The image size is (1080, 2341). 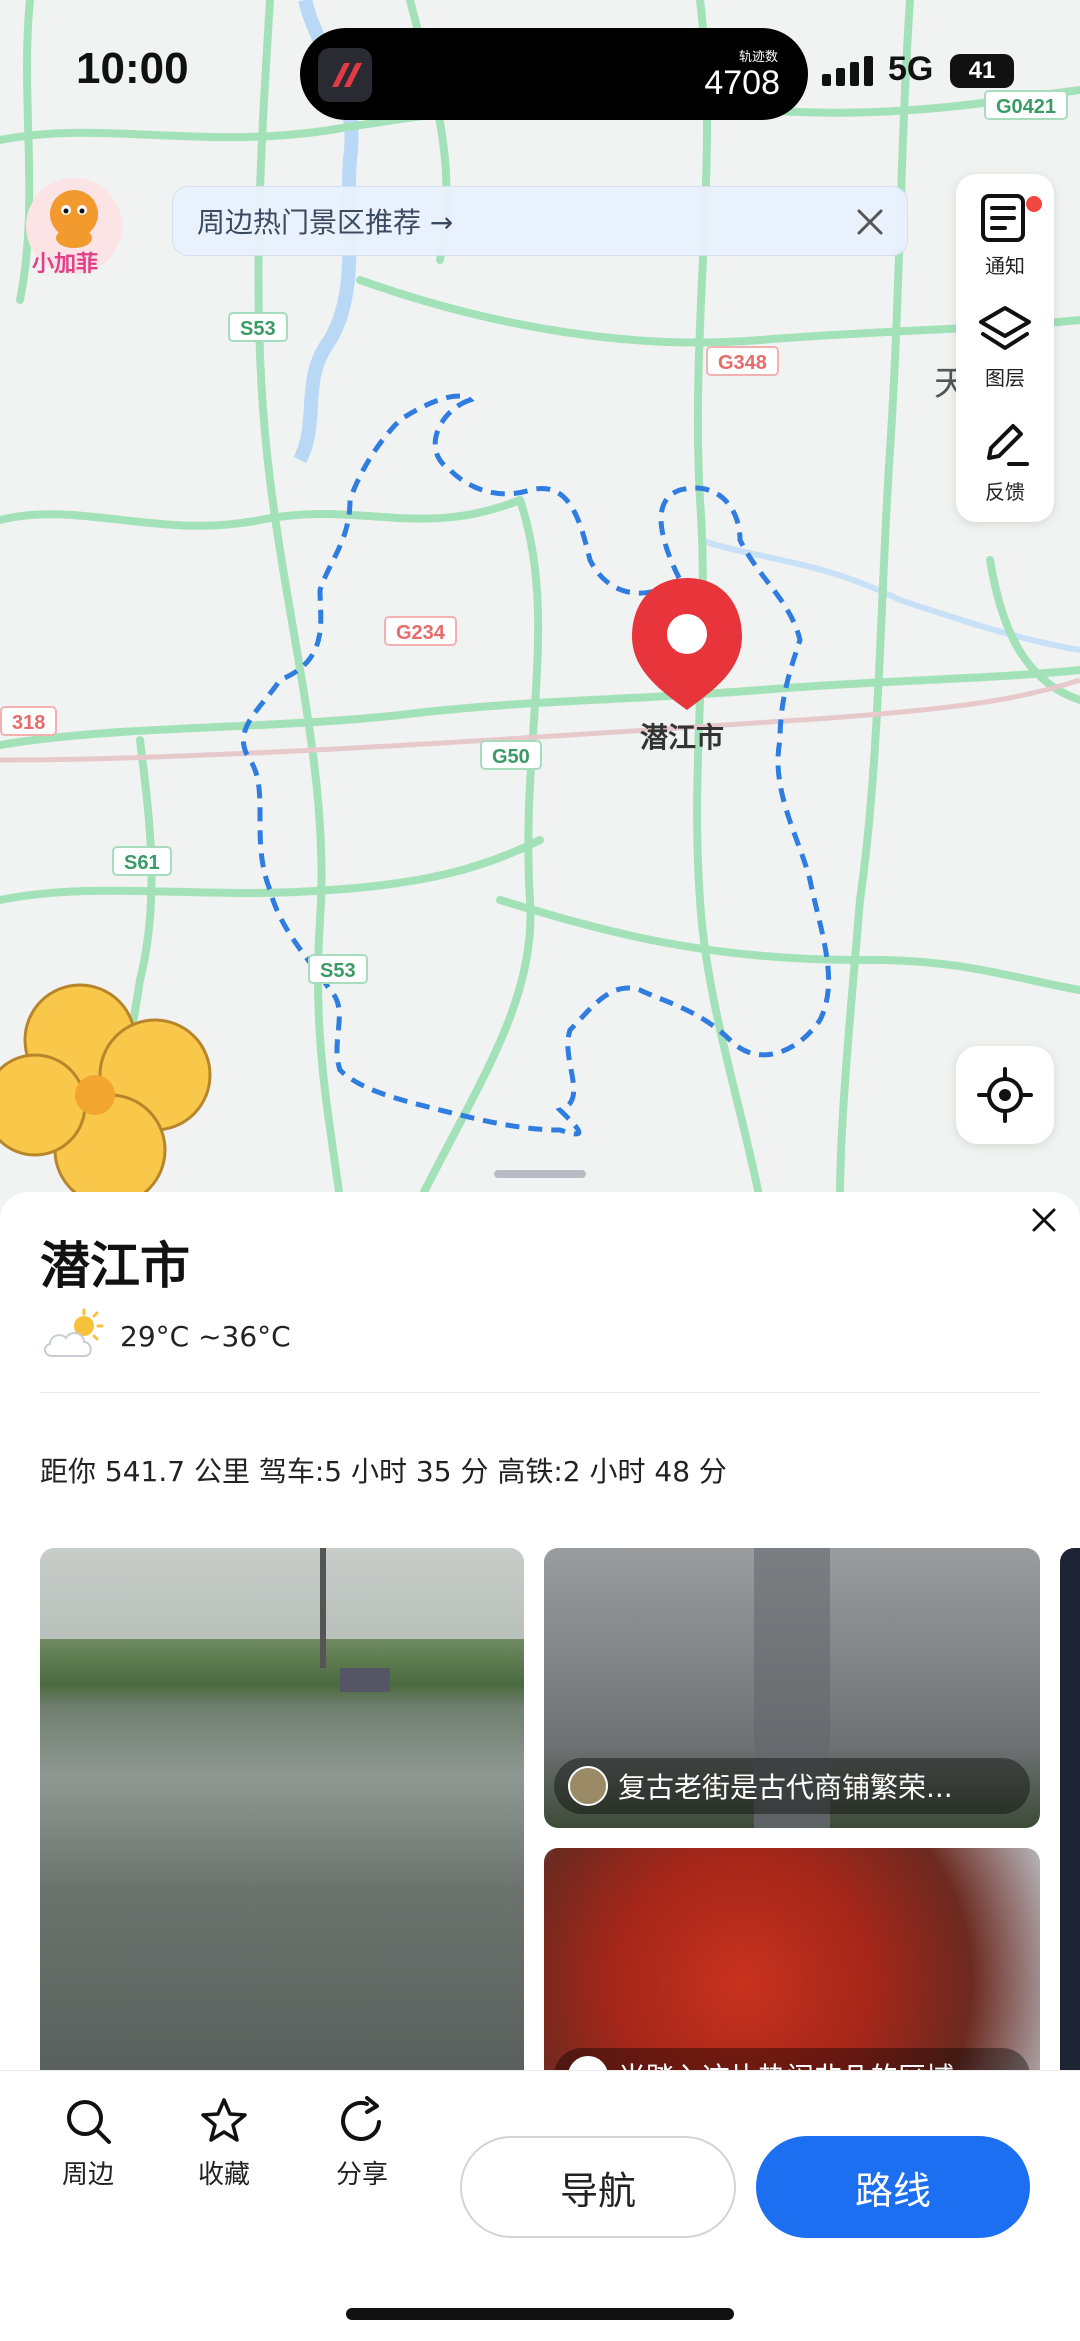 I want to click on notification-dot, so click(x=1034, y=204).